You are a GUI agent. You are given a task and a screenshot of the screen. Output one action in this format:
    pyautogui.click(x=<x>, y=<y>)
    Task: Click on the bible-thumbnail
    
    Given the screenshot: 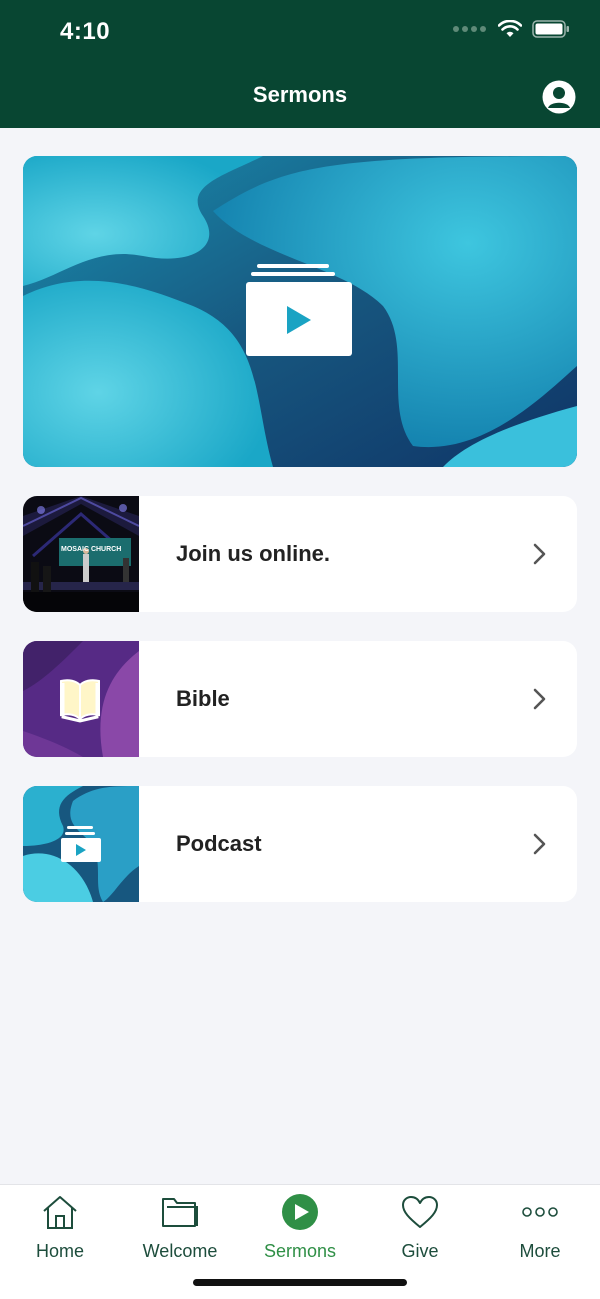 What is the action you would take?
    pyautogui.click(x=81, y=699)
    